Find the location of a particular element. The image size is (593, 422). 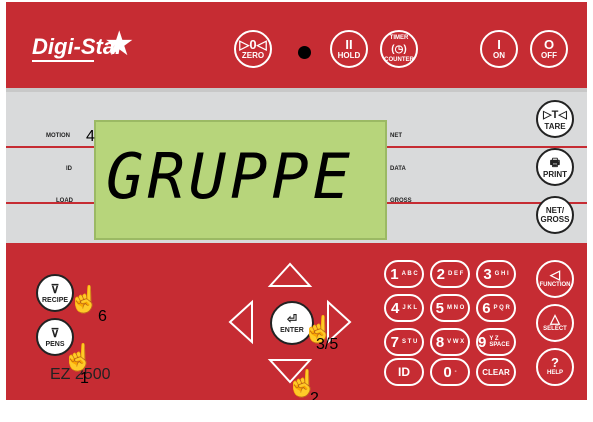

timer-icon: (◷) is located at coordinates (399, 49).